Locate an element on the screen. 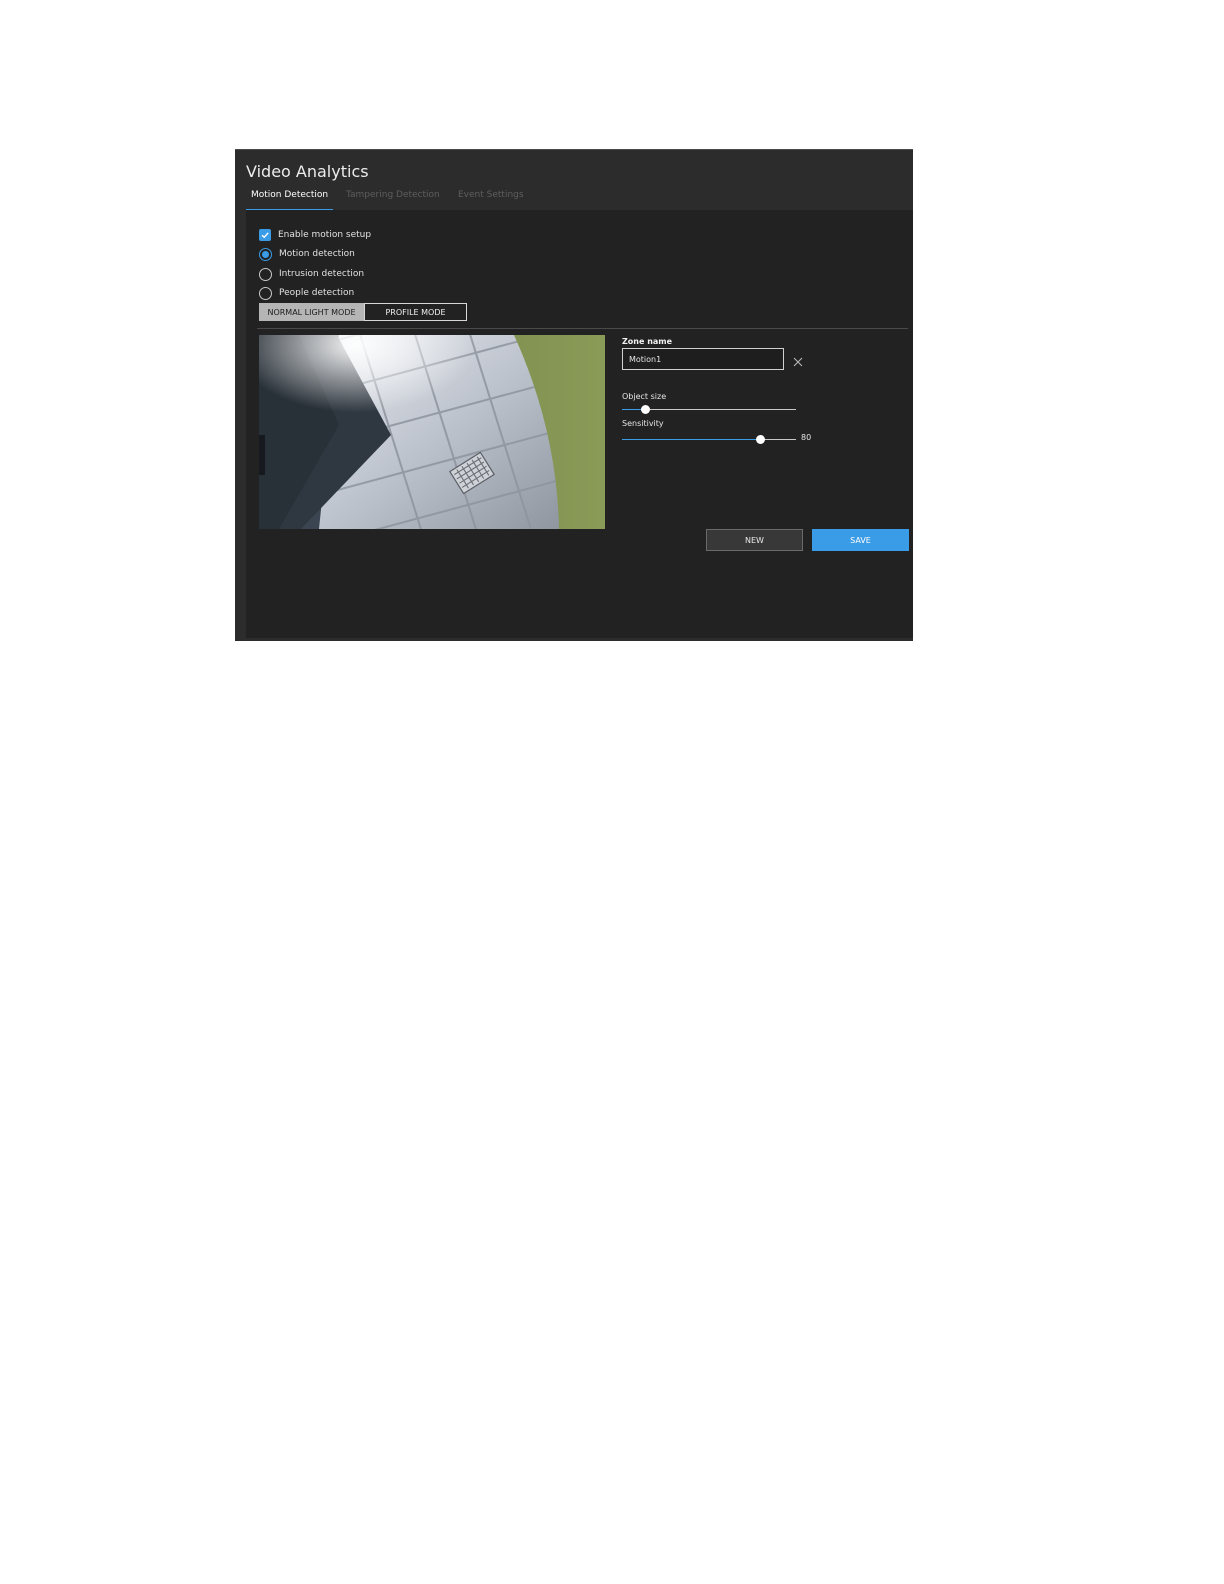  checkmark-icon is located at coordinates (265, 235).